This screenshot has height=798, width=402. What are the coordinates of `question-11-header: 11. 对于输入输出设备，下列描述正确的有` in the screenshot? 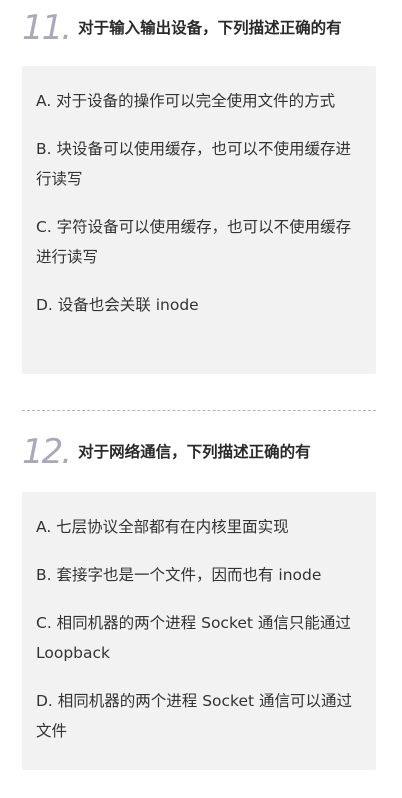 It's located at (182, 28).